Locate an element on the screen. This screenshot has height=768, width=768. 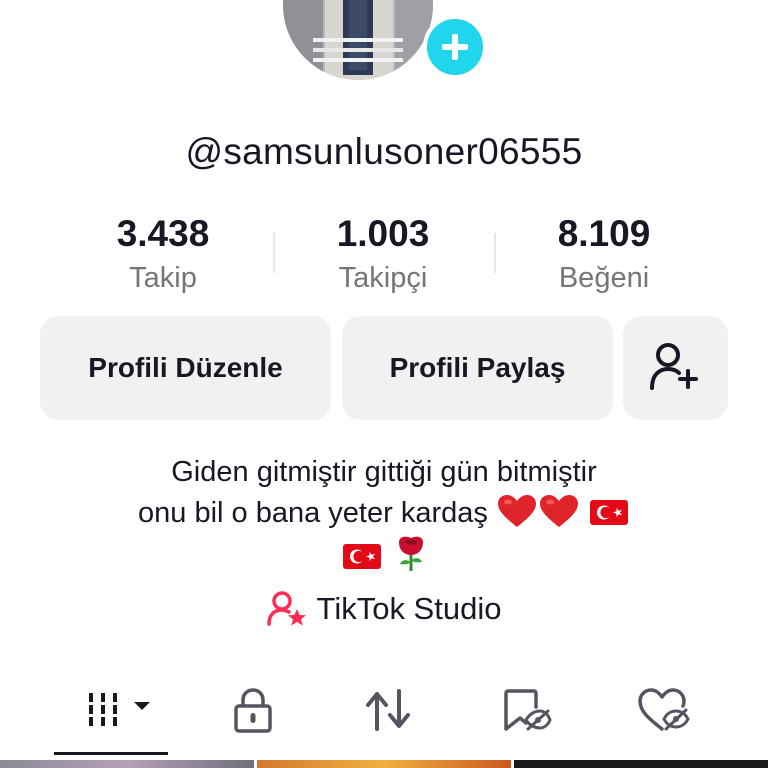
stat-followers: 1.003 Takipçi is located at coordinates (383, 255).